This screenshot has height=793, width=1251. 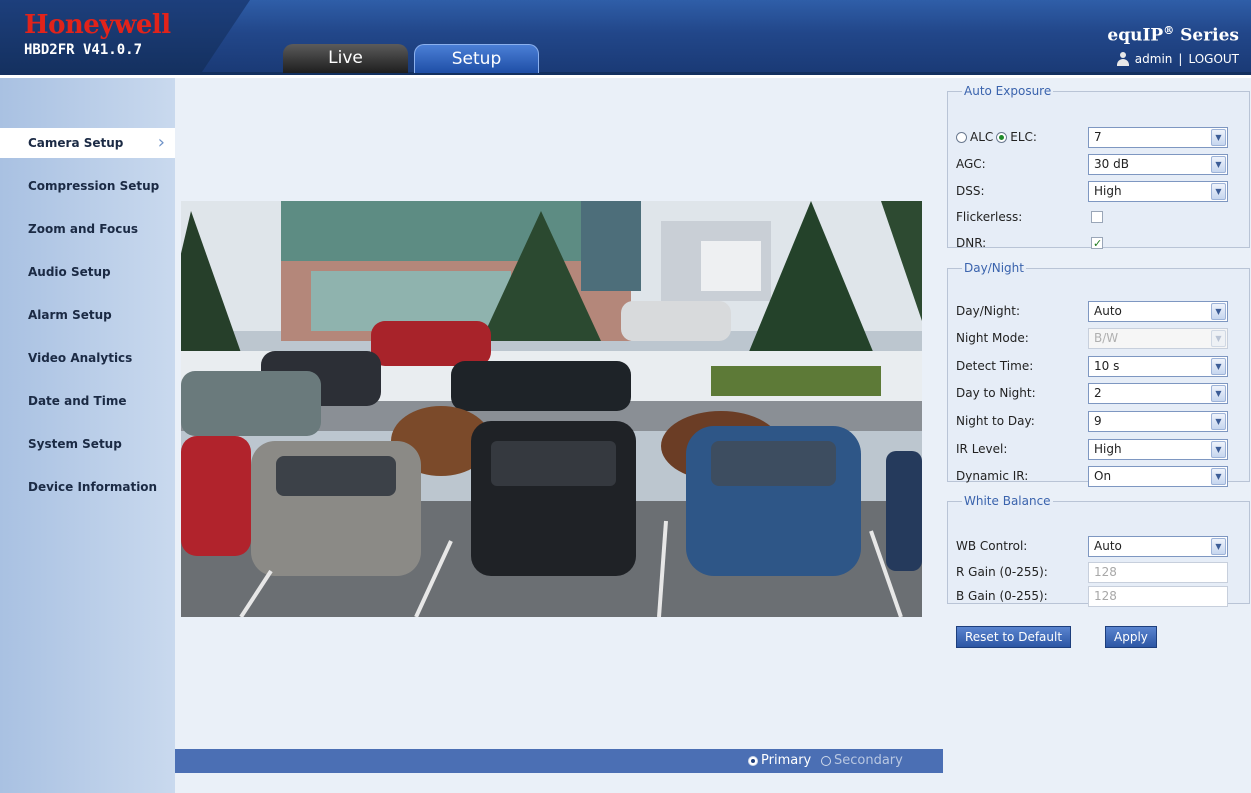 I want to click on sidebar-item-label: Audio Setup, so click(x=69, y=272).